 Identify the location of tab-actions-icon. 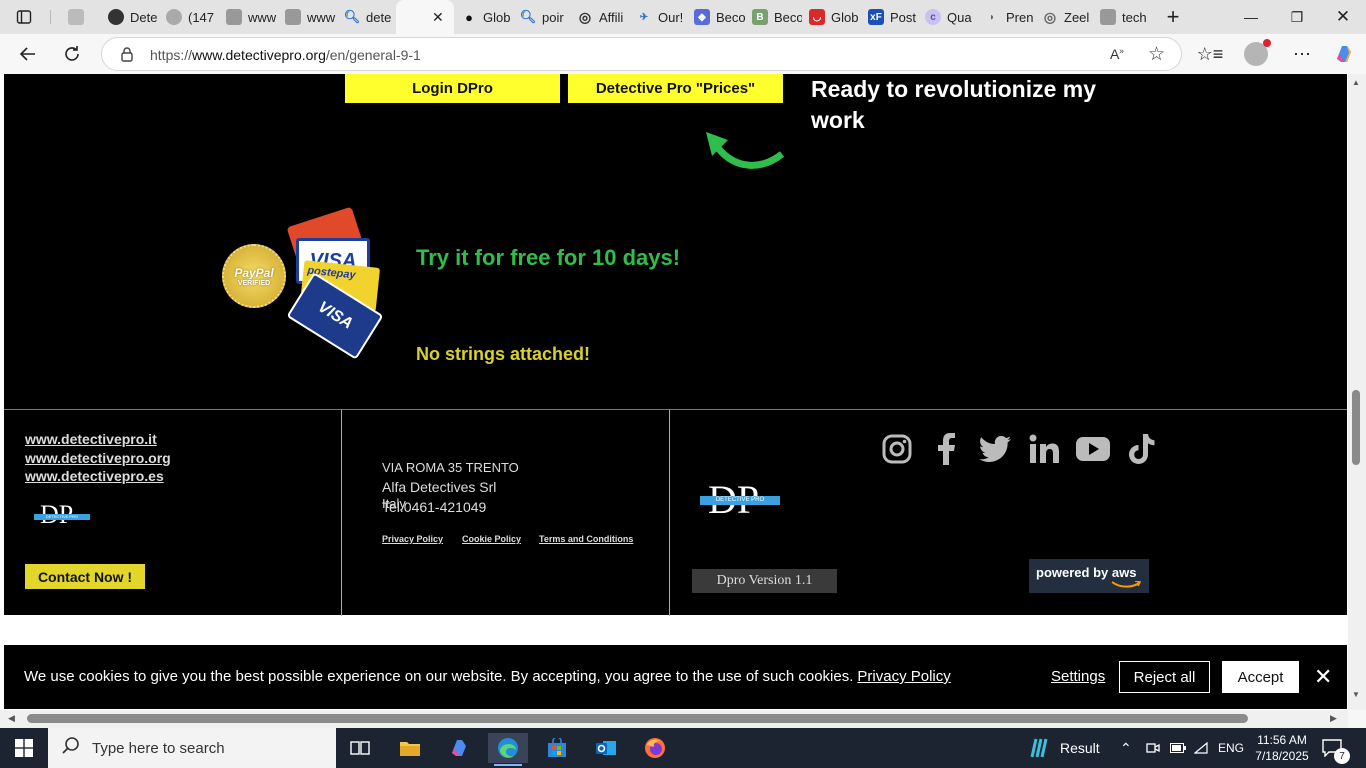
(24, 17).